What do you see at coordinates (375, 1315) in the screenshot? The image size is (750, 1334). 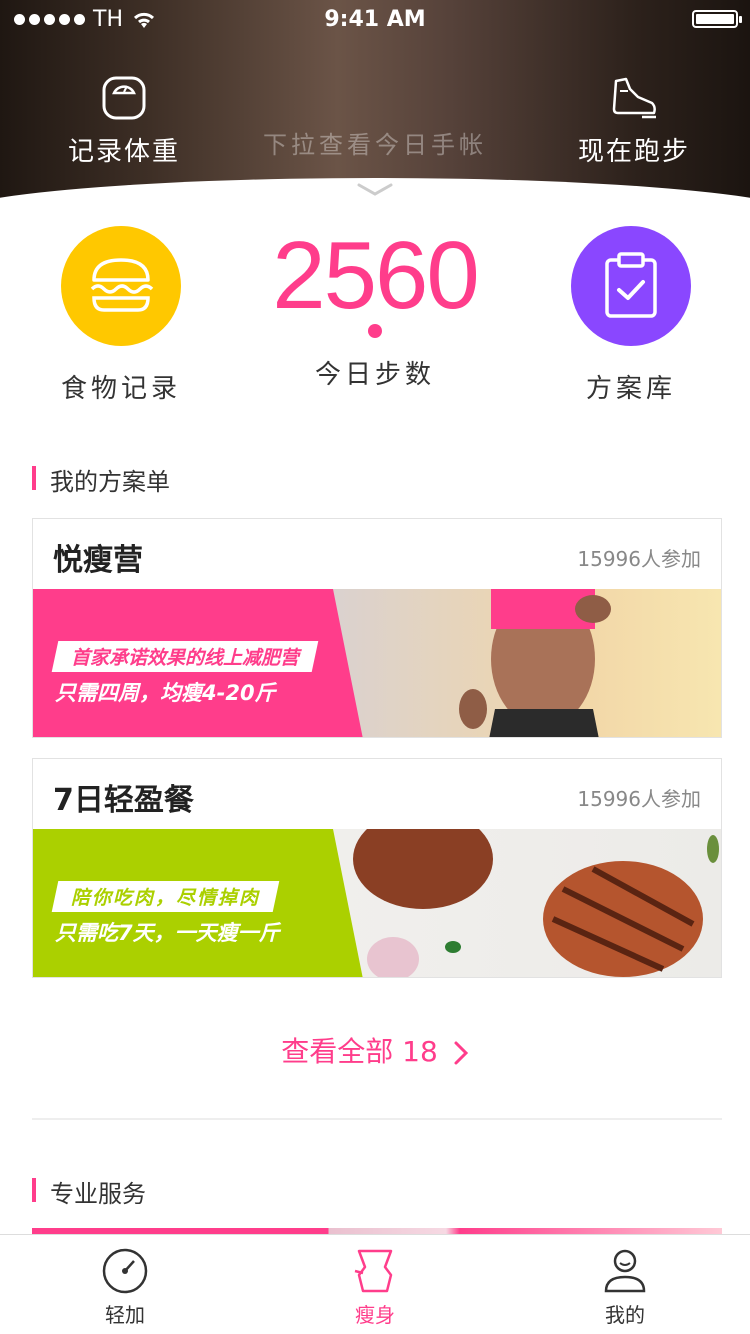 I see `tab-label: 瘦身` at bounding box center [375, 1315].